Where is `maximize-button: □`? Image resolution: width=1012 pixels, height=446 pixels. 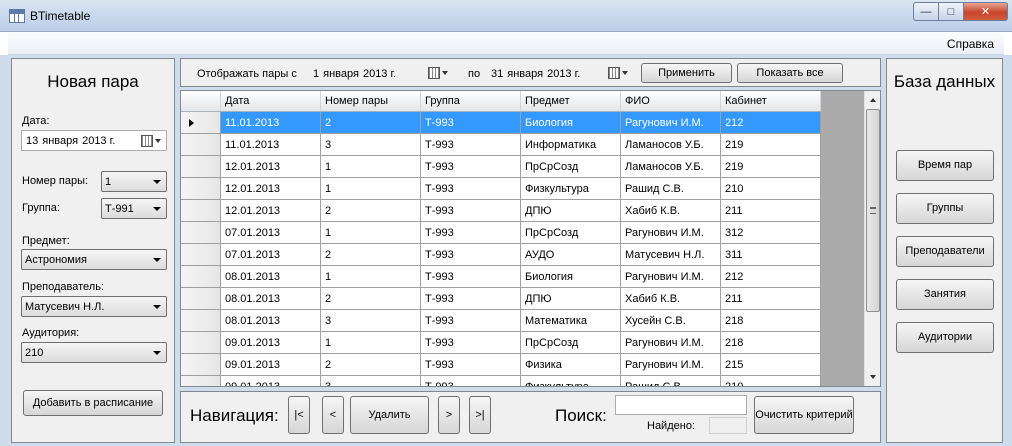 maximize-button: □ is located at coordinates (951, 11).